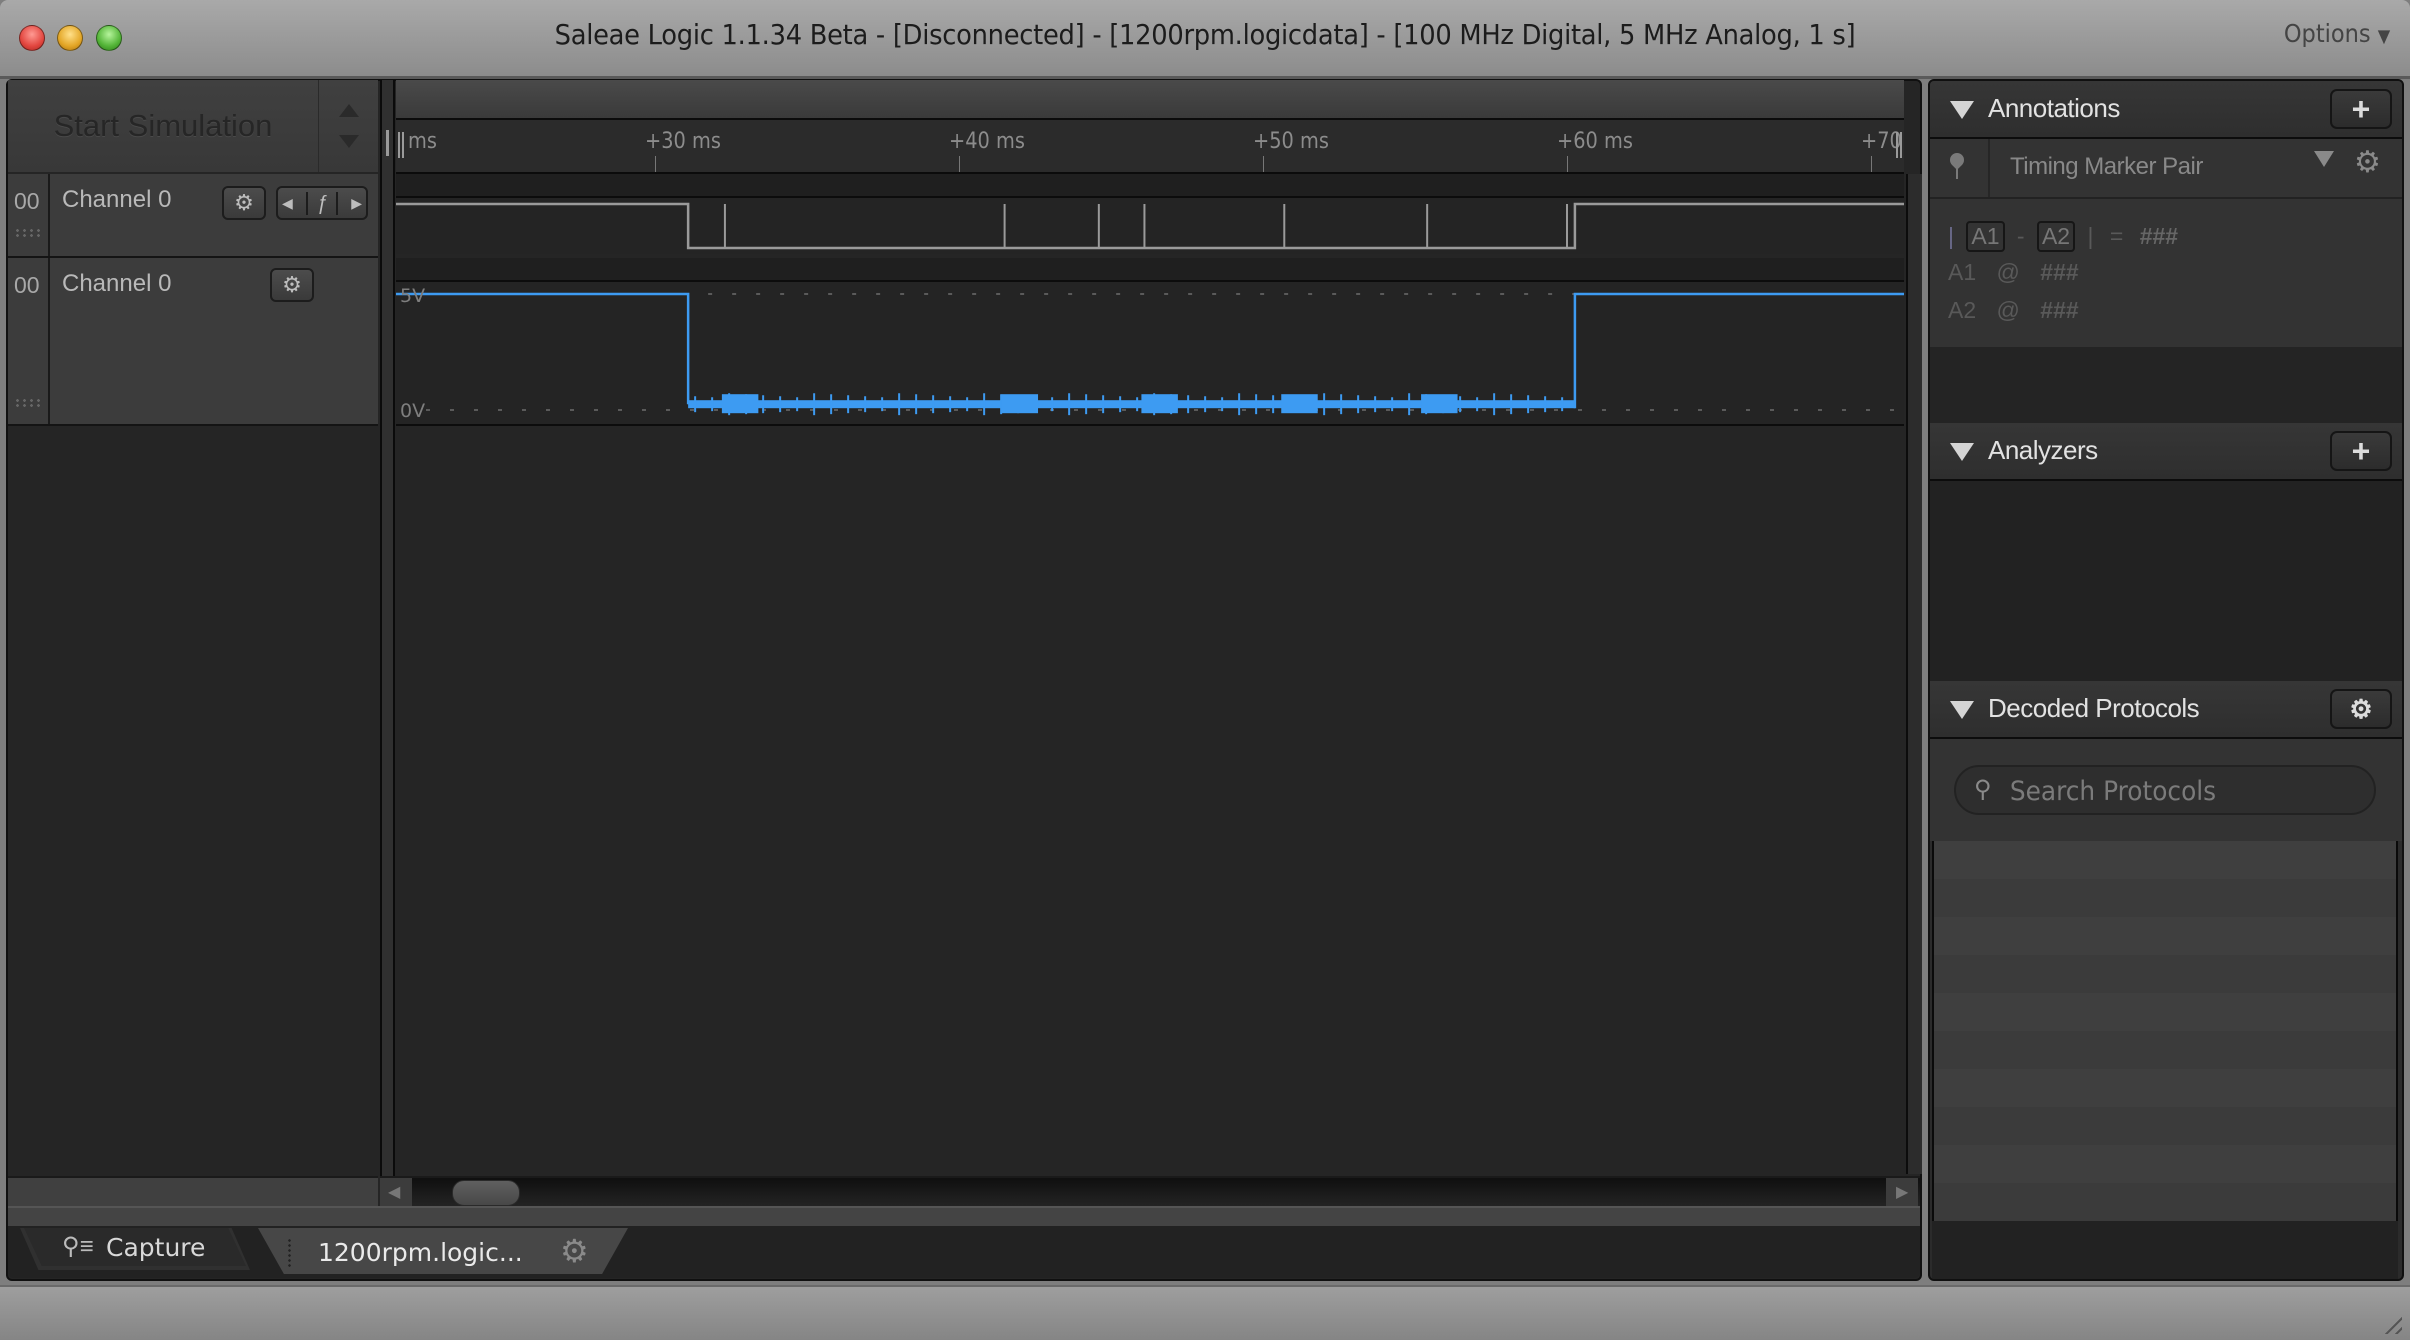 The height and width of the screenshot is (1340, 2410). What do you see at coordinates (964, 1217) in the screenshot?
I see `scrollbar-footer` at bounding box center [964, 1217].